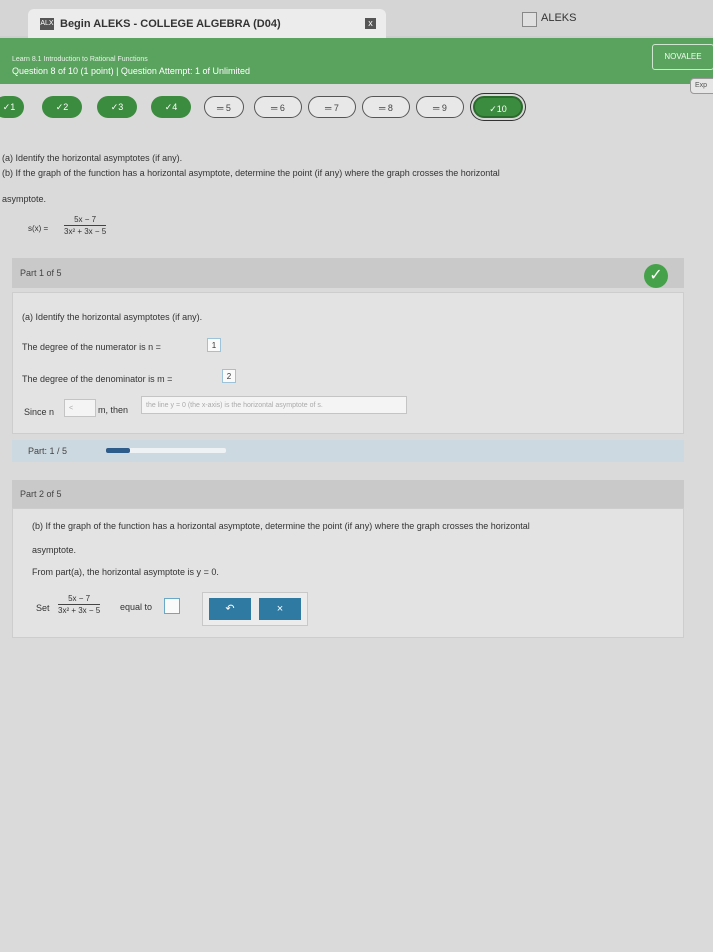 This screenshot has width=713, height=952. I want to click on m-then-label: m, then, so click(113, 410).